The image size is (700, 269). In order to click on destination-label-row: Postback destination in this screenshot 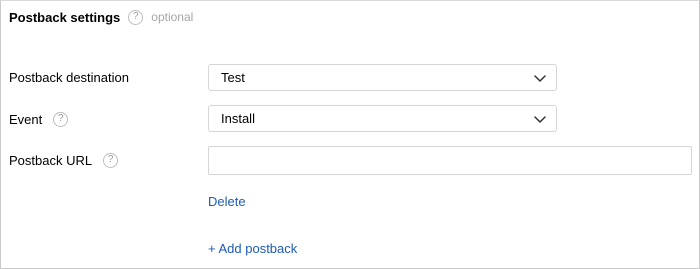, I will do `click(69, 77)`.